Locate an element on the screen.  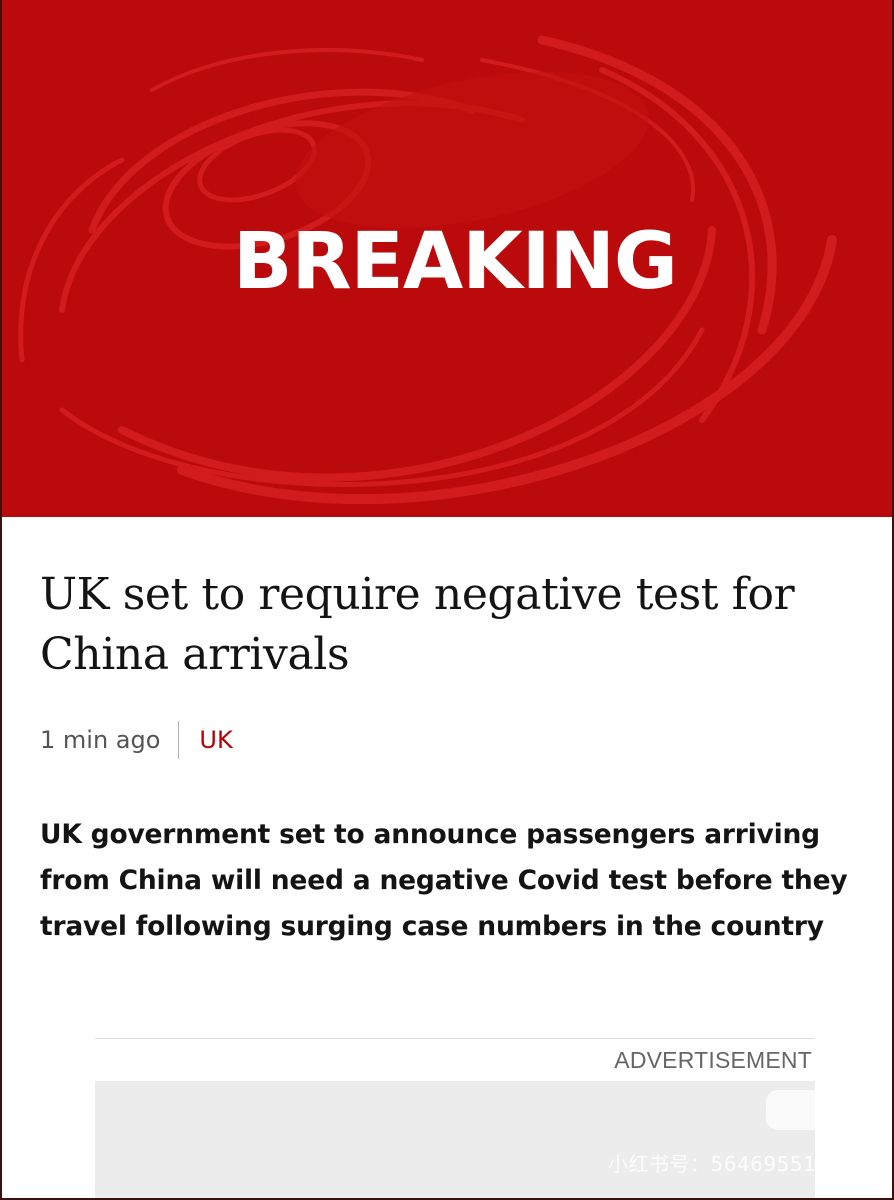
breaking-label: BREAKING is located at coordinates (455, 262).